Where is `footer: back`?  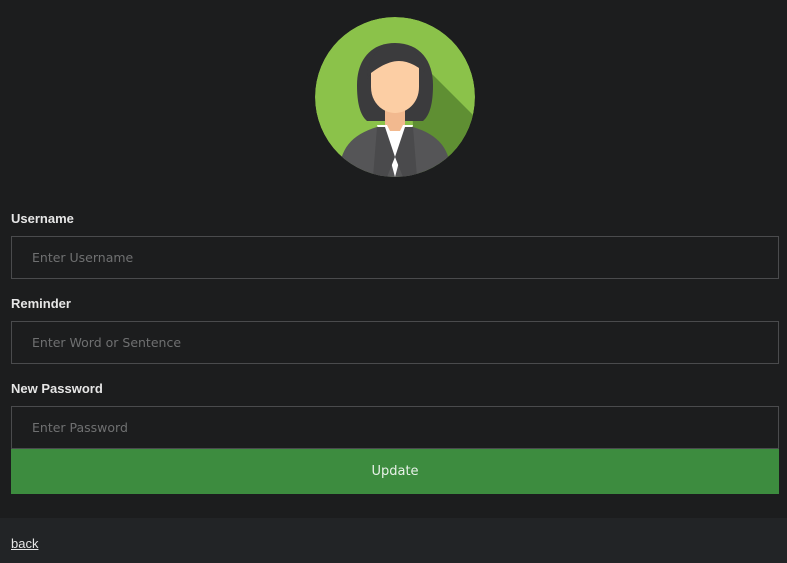
footer: back is located at coordinates (393, 540).